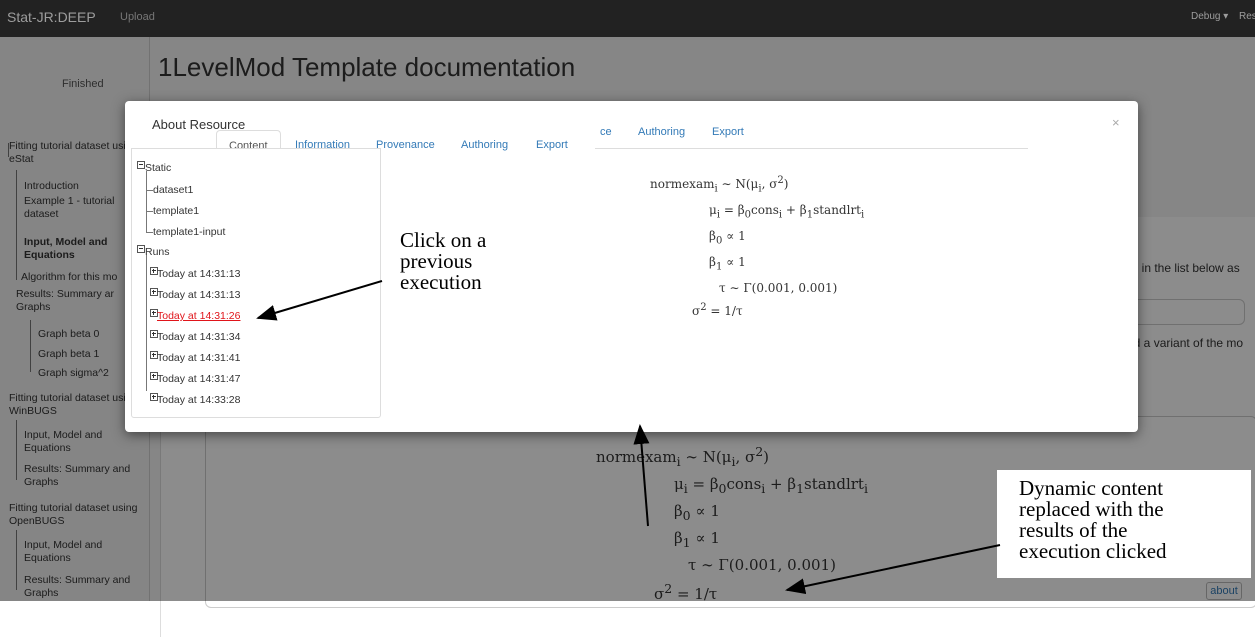 The image size is (1255, 637). Describe the element at coordinates (727, 237) in the screenshot. I see `equation-line: β0 ∝ 1` at that location.